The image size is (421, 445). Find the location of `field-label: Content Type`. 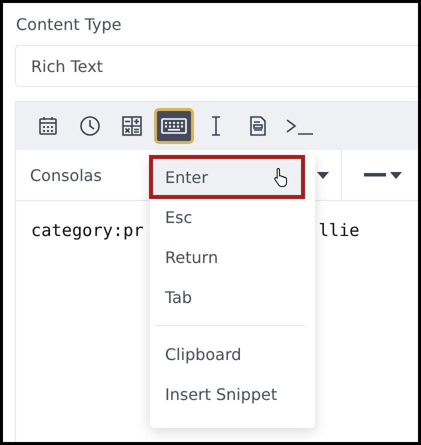

field-label: Content Type is located at coordinates (69, 25).